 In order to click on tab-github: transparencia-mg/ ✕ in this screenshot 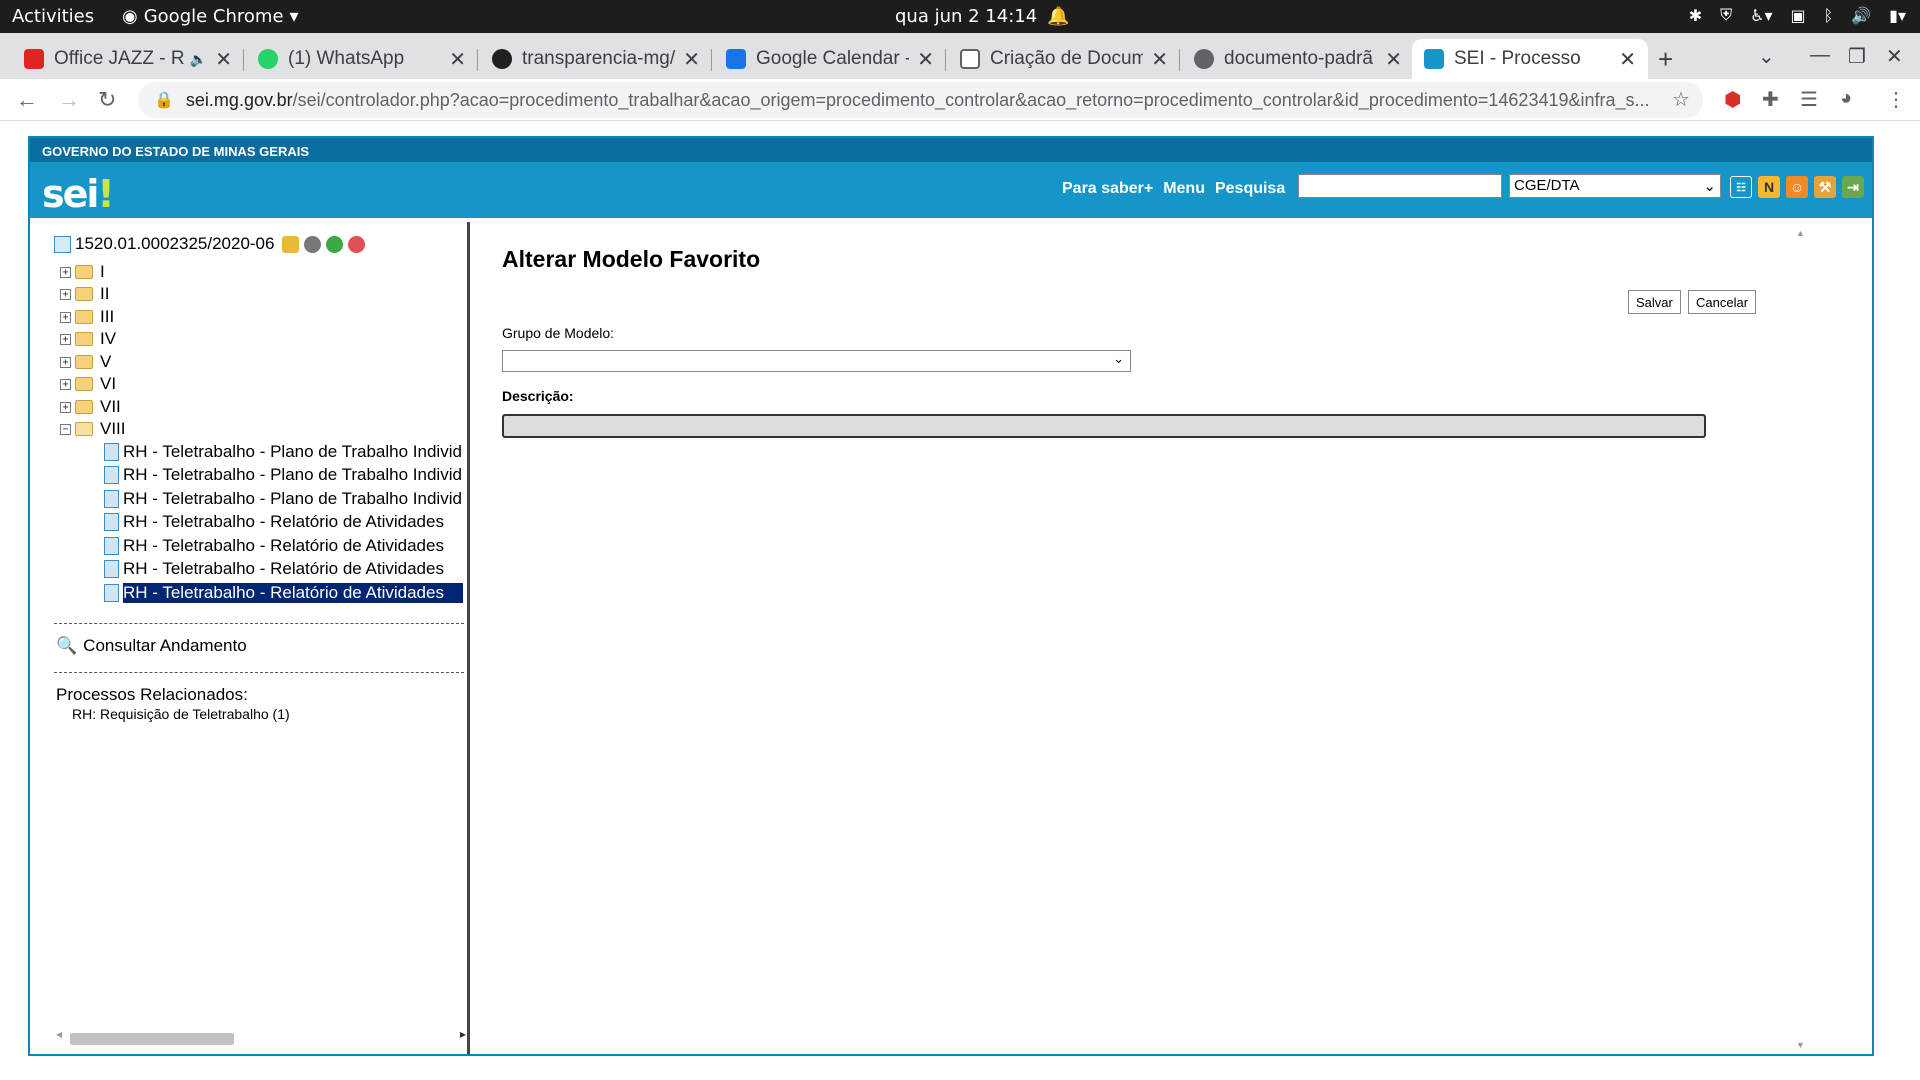, I will do `click(596, 59)`.